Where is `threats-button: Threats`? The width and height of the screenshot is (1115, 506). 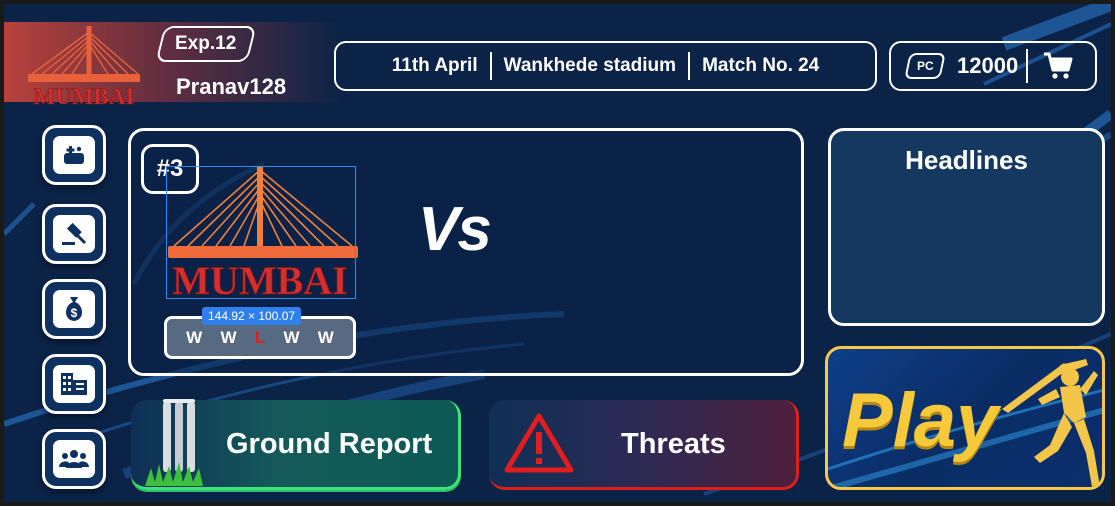
threats-button: Threats is located at coordinates (644, 445).